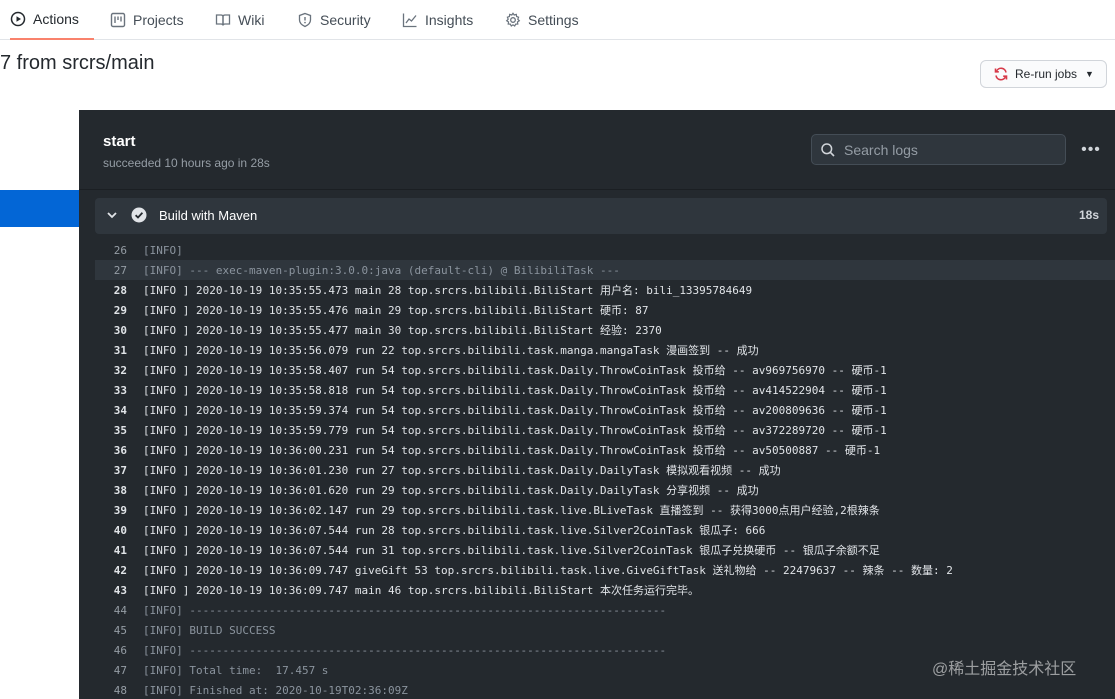 This screenshot has height=699, width=1115. What do you see at coordinates (409, 20) in the screenshot?
I see `graph-icon` at bounding box center [409, 20].